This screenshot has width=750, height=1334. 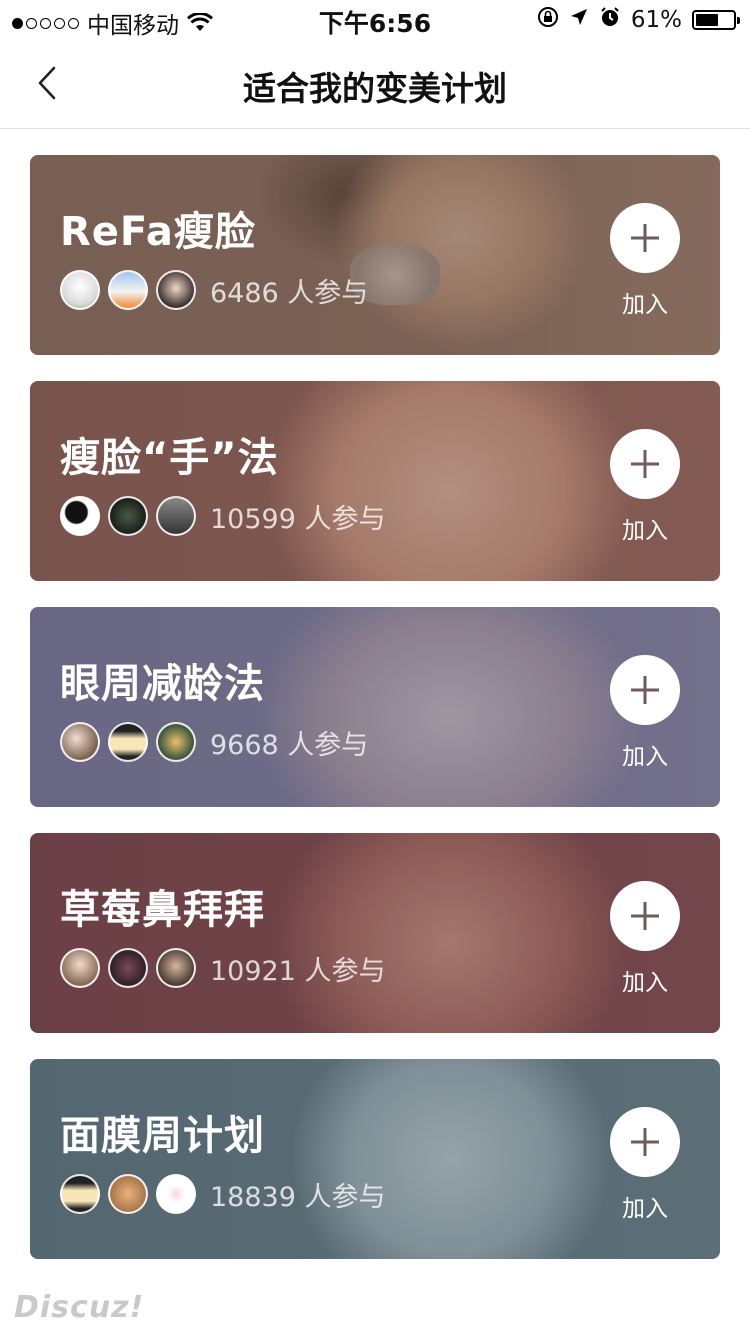 I want to click on plan-name: 眼周减龄法, so click(x=162, y=684).